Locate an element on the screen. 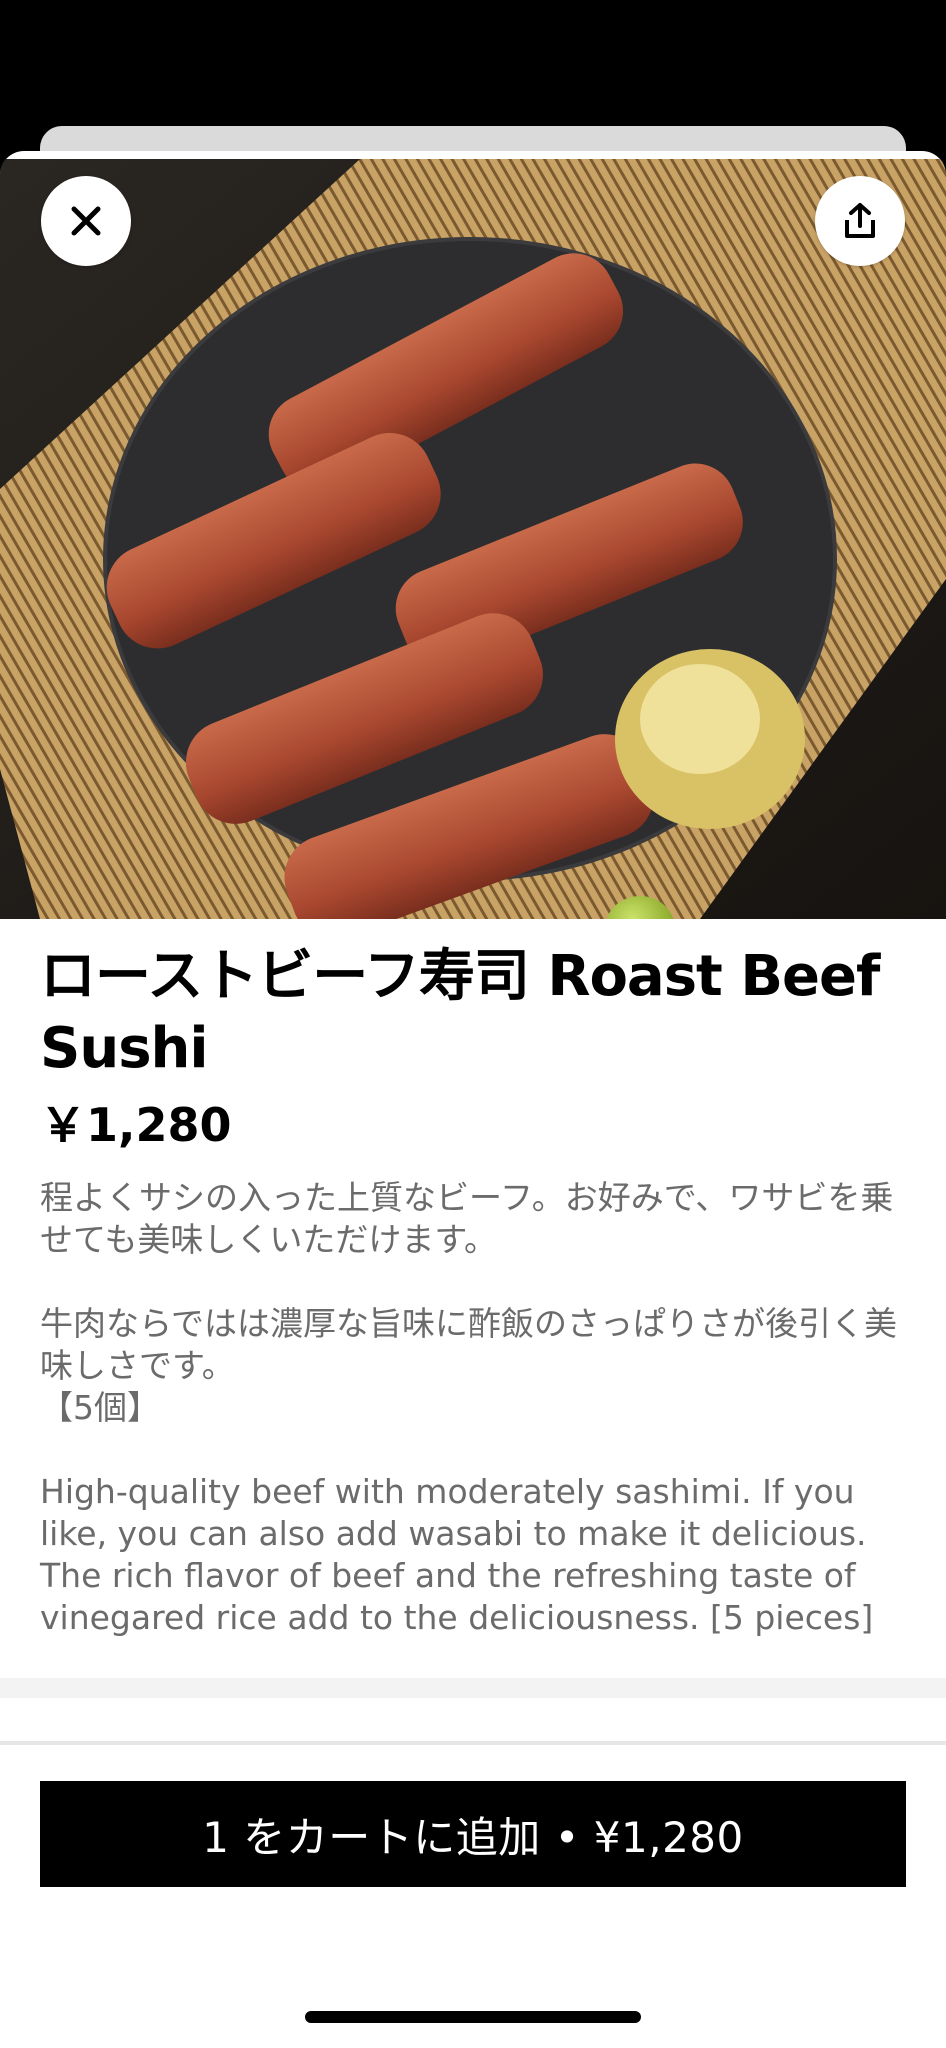  close-button is located at coordinates (86, 221).